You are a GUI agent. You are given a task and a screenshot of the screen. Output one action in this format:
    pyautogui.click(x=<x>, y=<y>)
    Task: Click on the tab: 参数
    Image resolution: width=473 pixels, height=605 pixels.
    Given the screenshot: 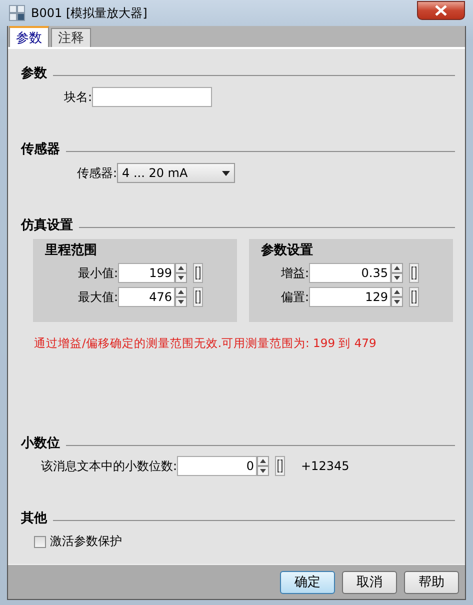 What is the action you would take?
    pyautogui.click(x=29, y=36)
    